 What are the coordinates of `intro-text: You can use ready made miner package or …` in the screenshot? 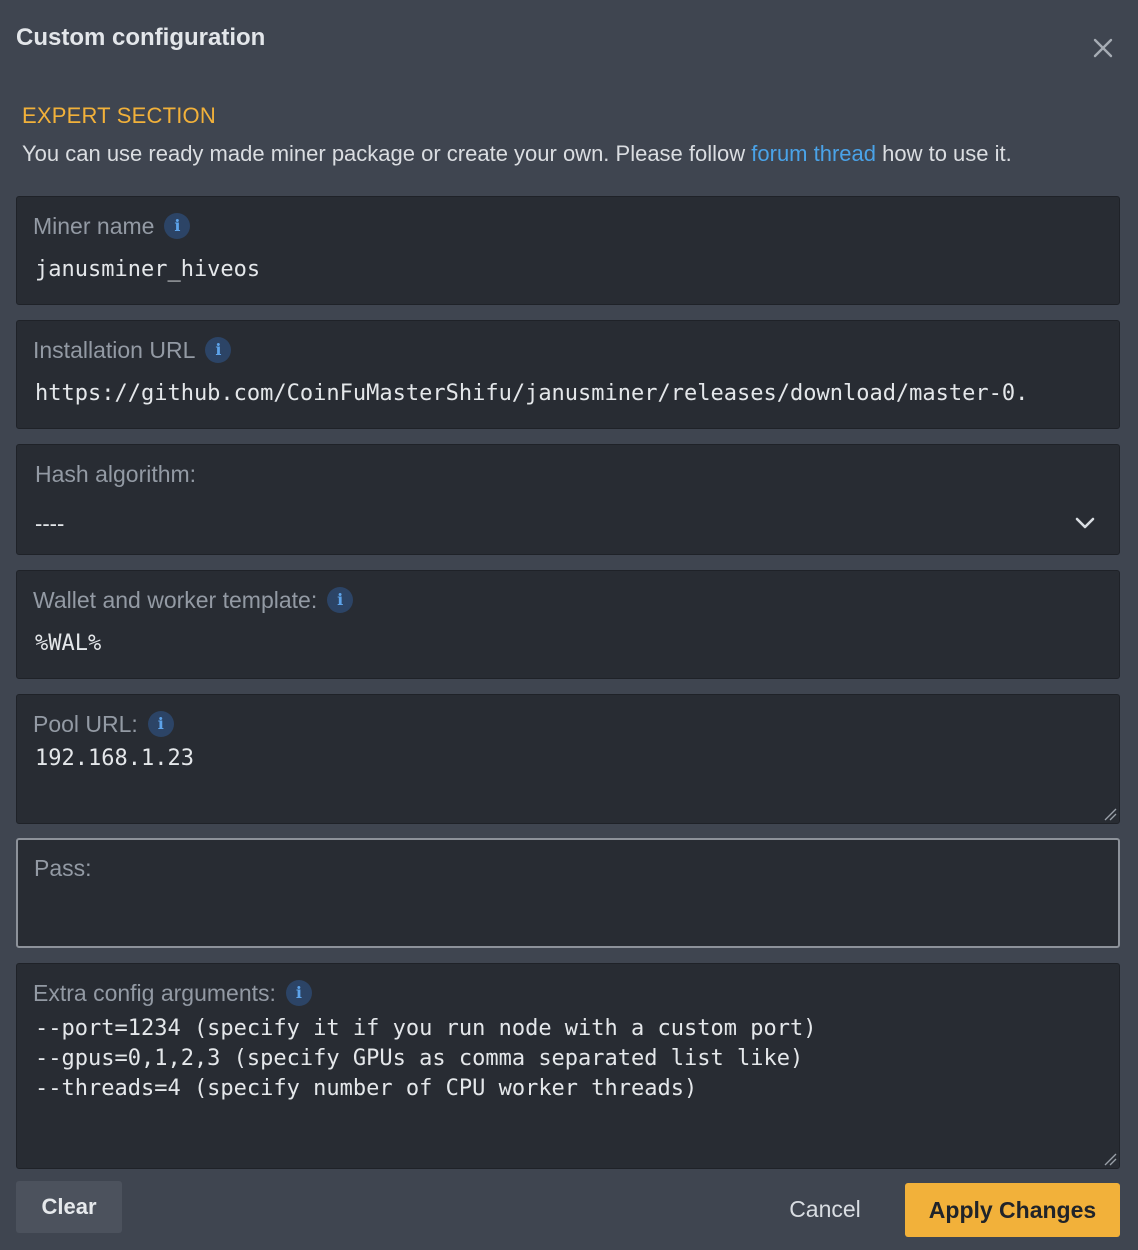 It's located at (517, 154).